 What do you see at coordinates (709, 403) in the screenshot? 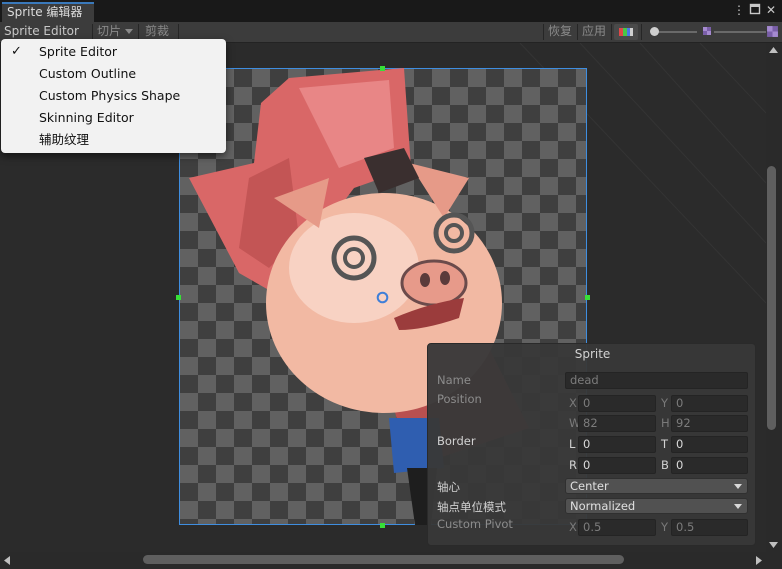
I see `position-y-field: 0` at bounding box center [709, 403].